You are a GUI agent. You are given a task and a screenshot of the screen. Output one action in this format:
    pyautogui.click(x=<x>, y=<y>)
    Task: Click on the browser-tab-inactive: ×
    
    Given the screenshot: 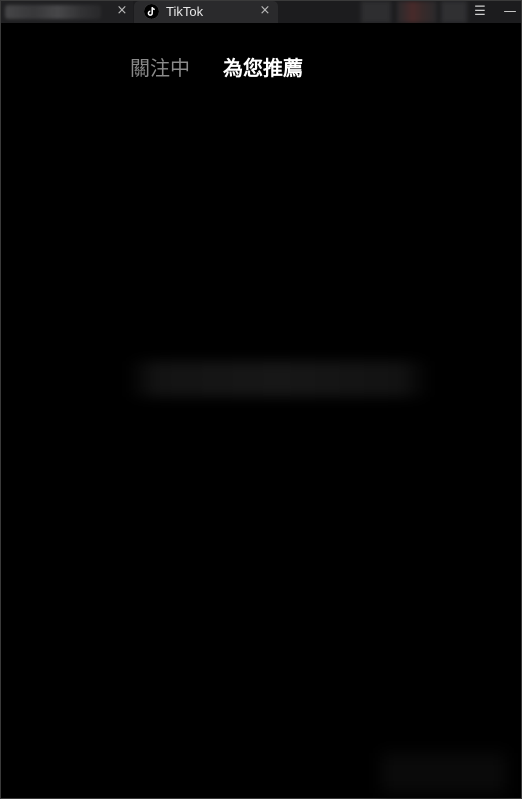 What is the action you would take?
    pyautogui.click(x=67, y=12)
    